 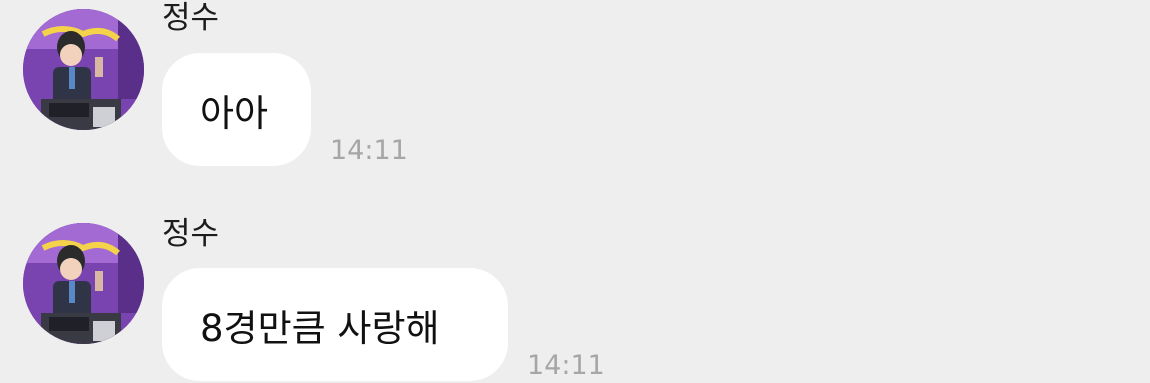 I want to click on message-text: 아아, so click(x=234, y=113).